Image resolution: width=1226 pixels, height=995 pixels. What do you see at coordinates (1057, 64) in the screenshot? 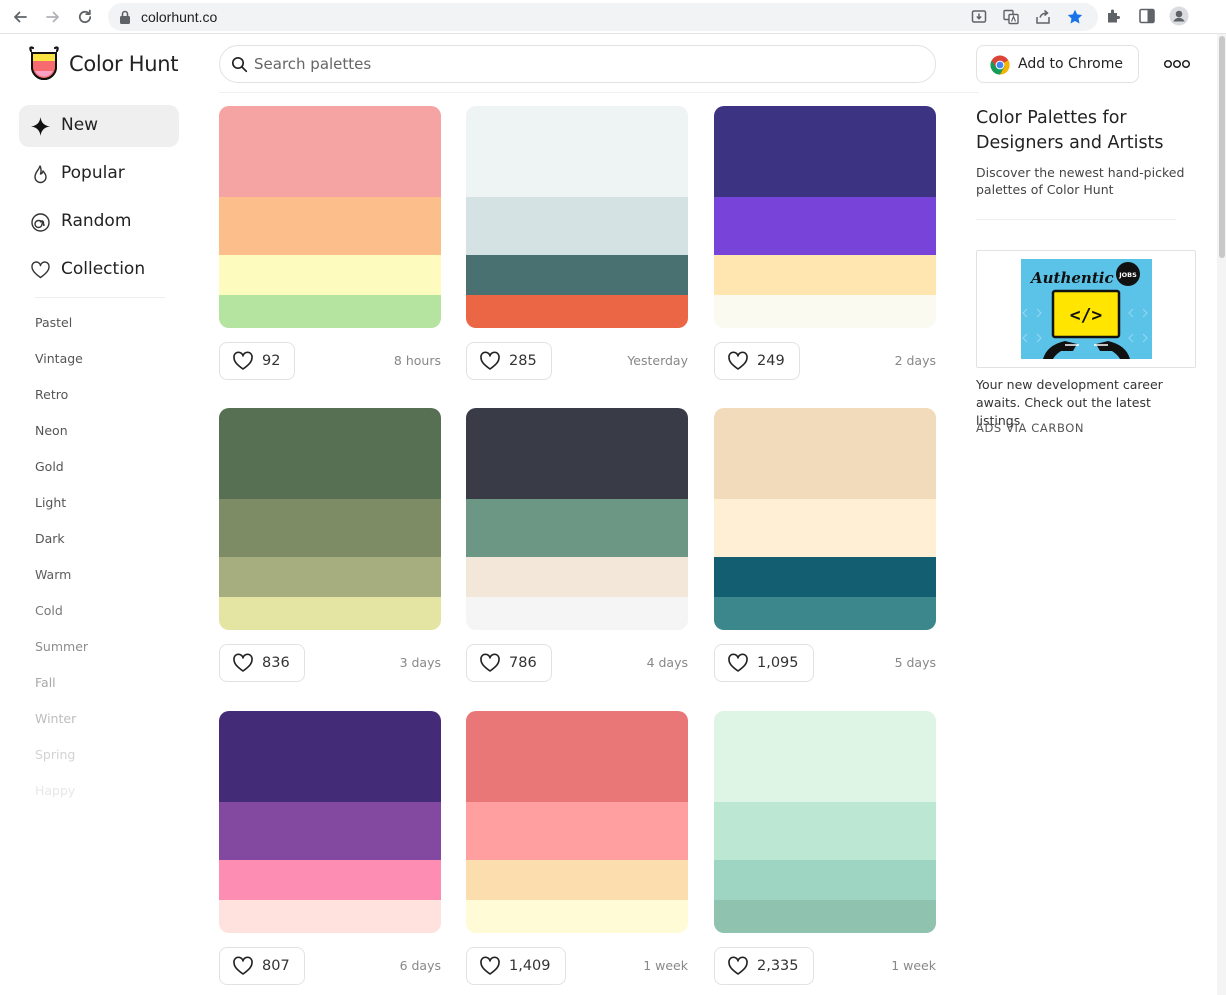
I see `add-to-chrome-button: Add to Chrome` at bounding box center [1057, 64].